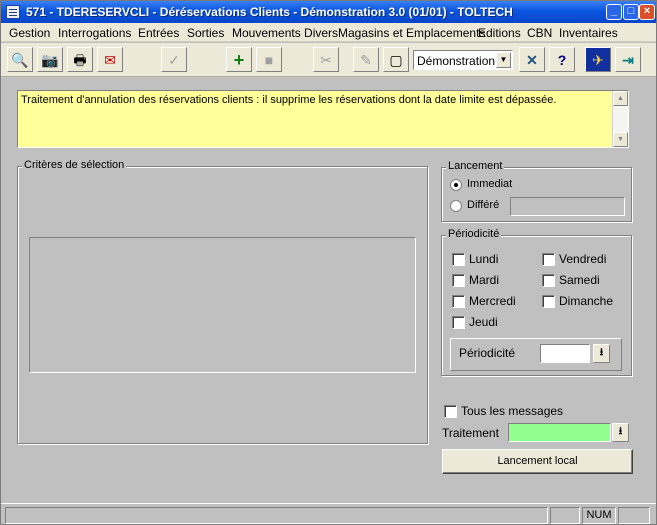 The image size is (657, 525). Describe the element at coordinates (599, 515) in the screenshot. I see `status-num-panel: NUM` at that location.